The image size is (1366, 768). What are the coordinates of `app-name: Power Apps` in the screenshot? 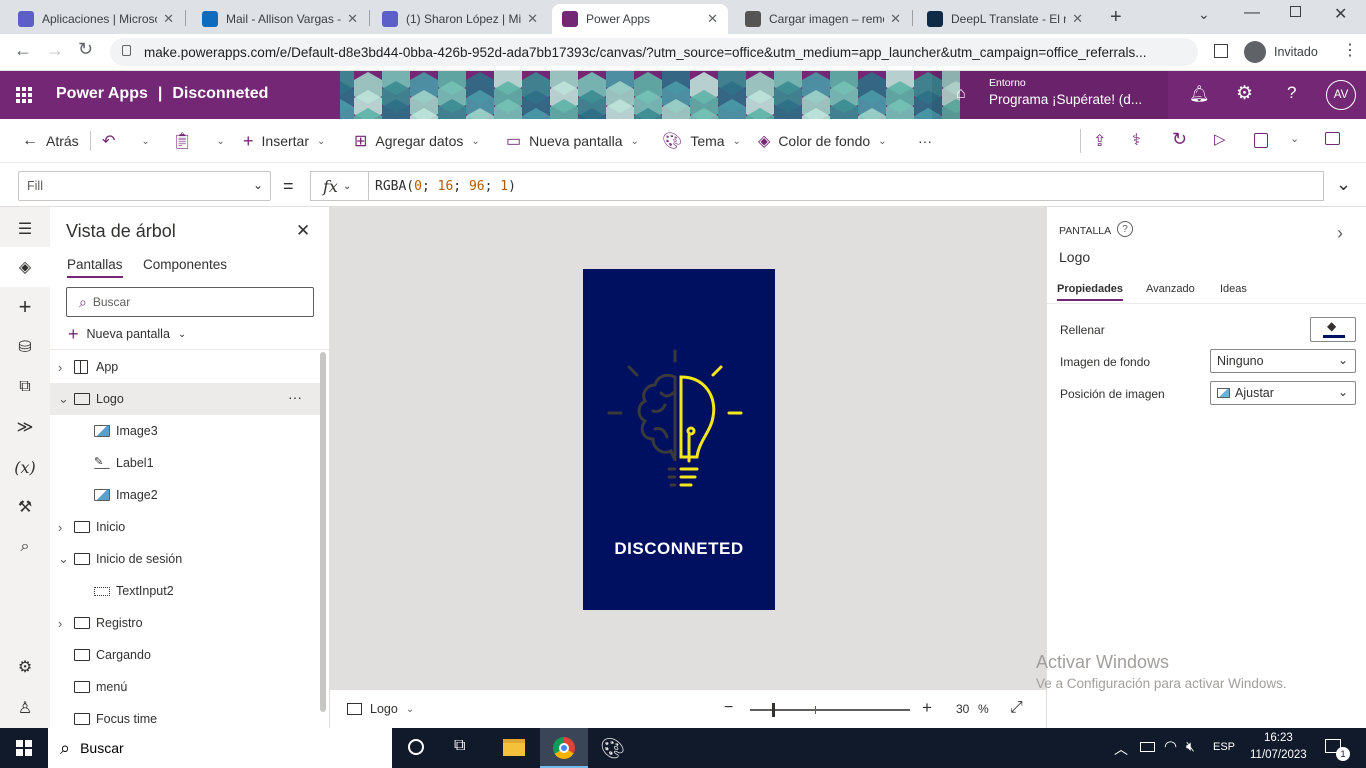 It's located at (102, 94).